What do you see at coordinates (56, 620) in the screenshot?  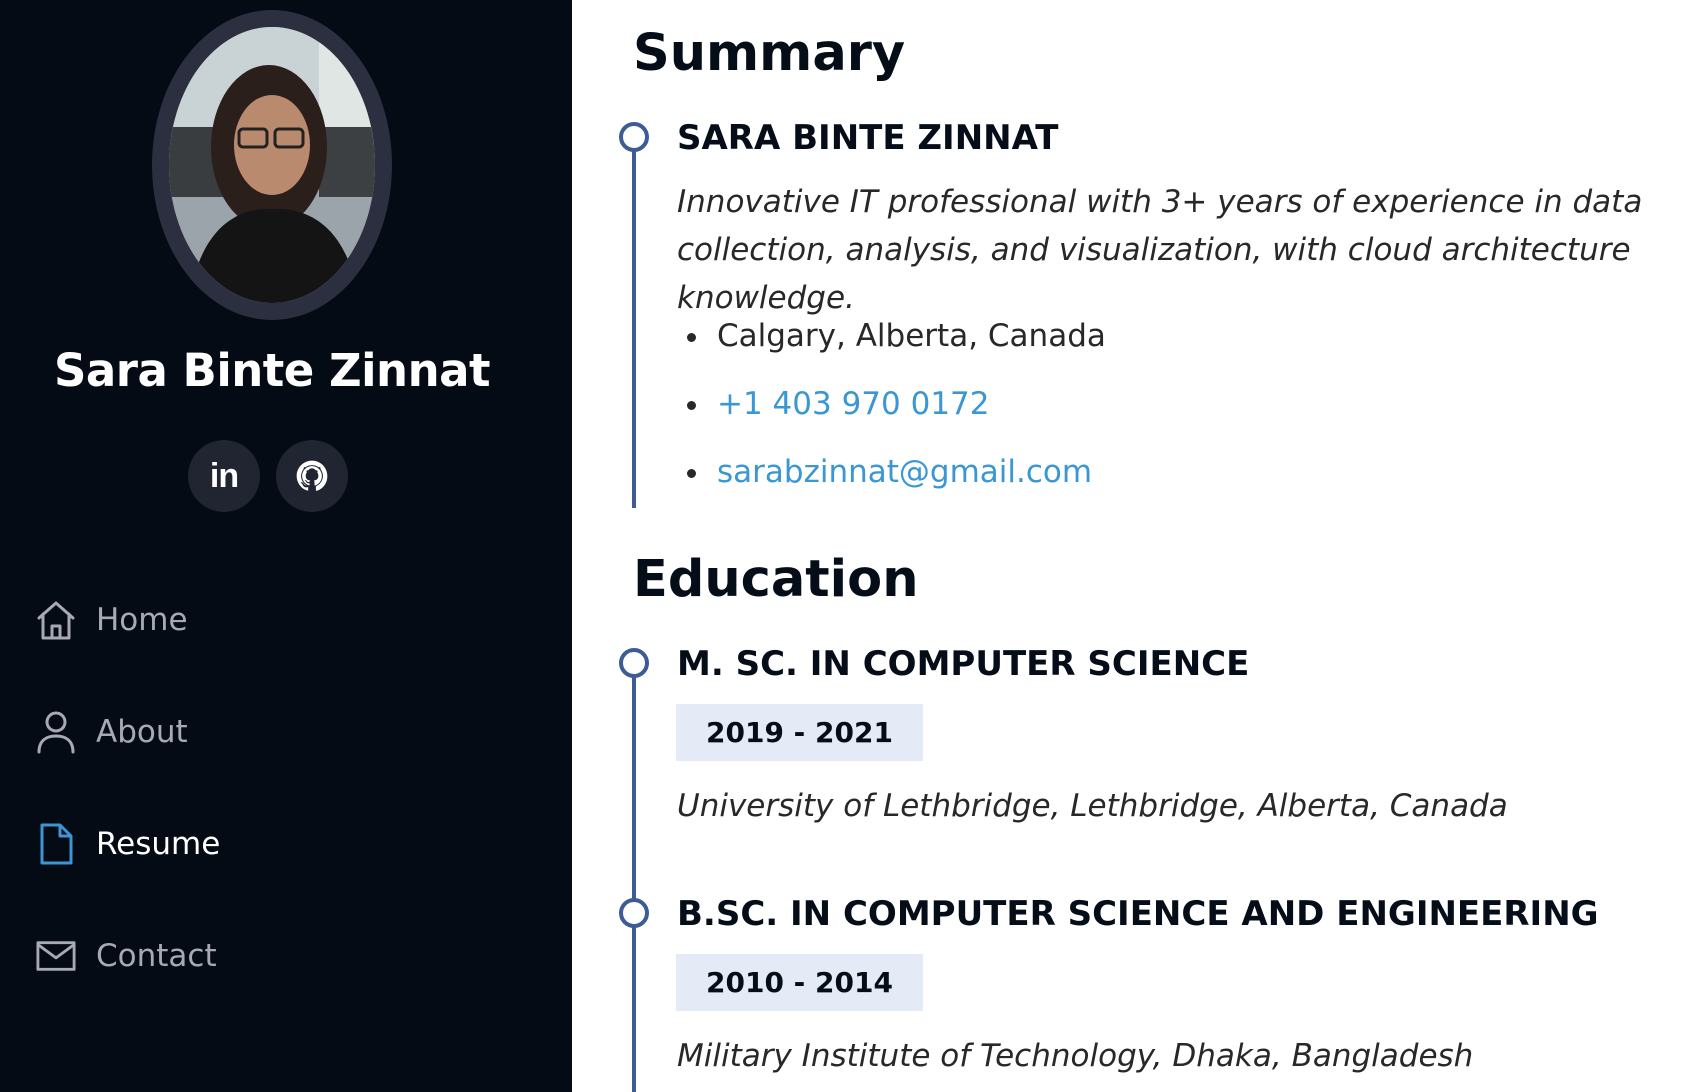 I see `home-icon` at bounding box center [56, 620].